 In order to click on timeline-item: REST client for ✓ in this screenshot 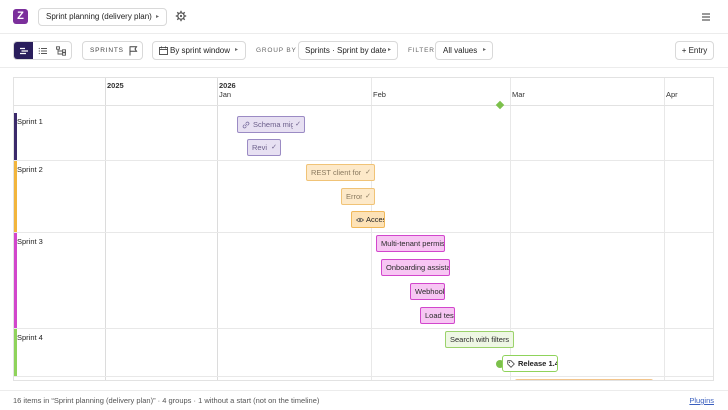, I will do `click(340, 172)`.